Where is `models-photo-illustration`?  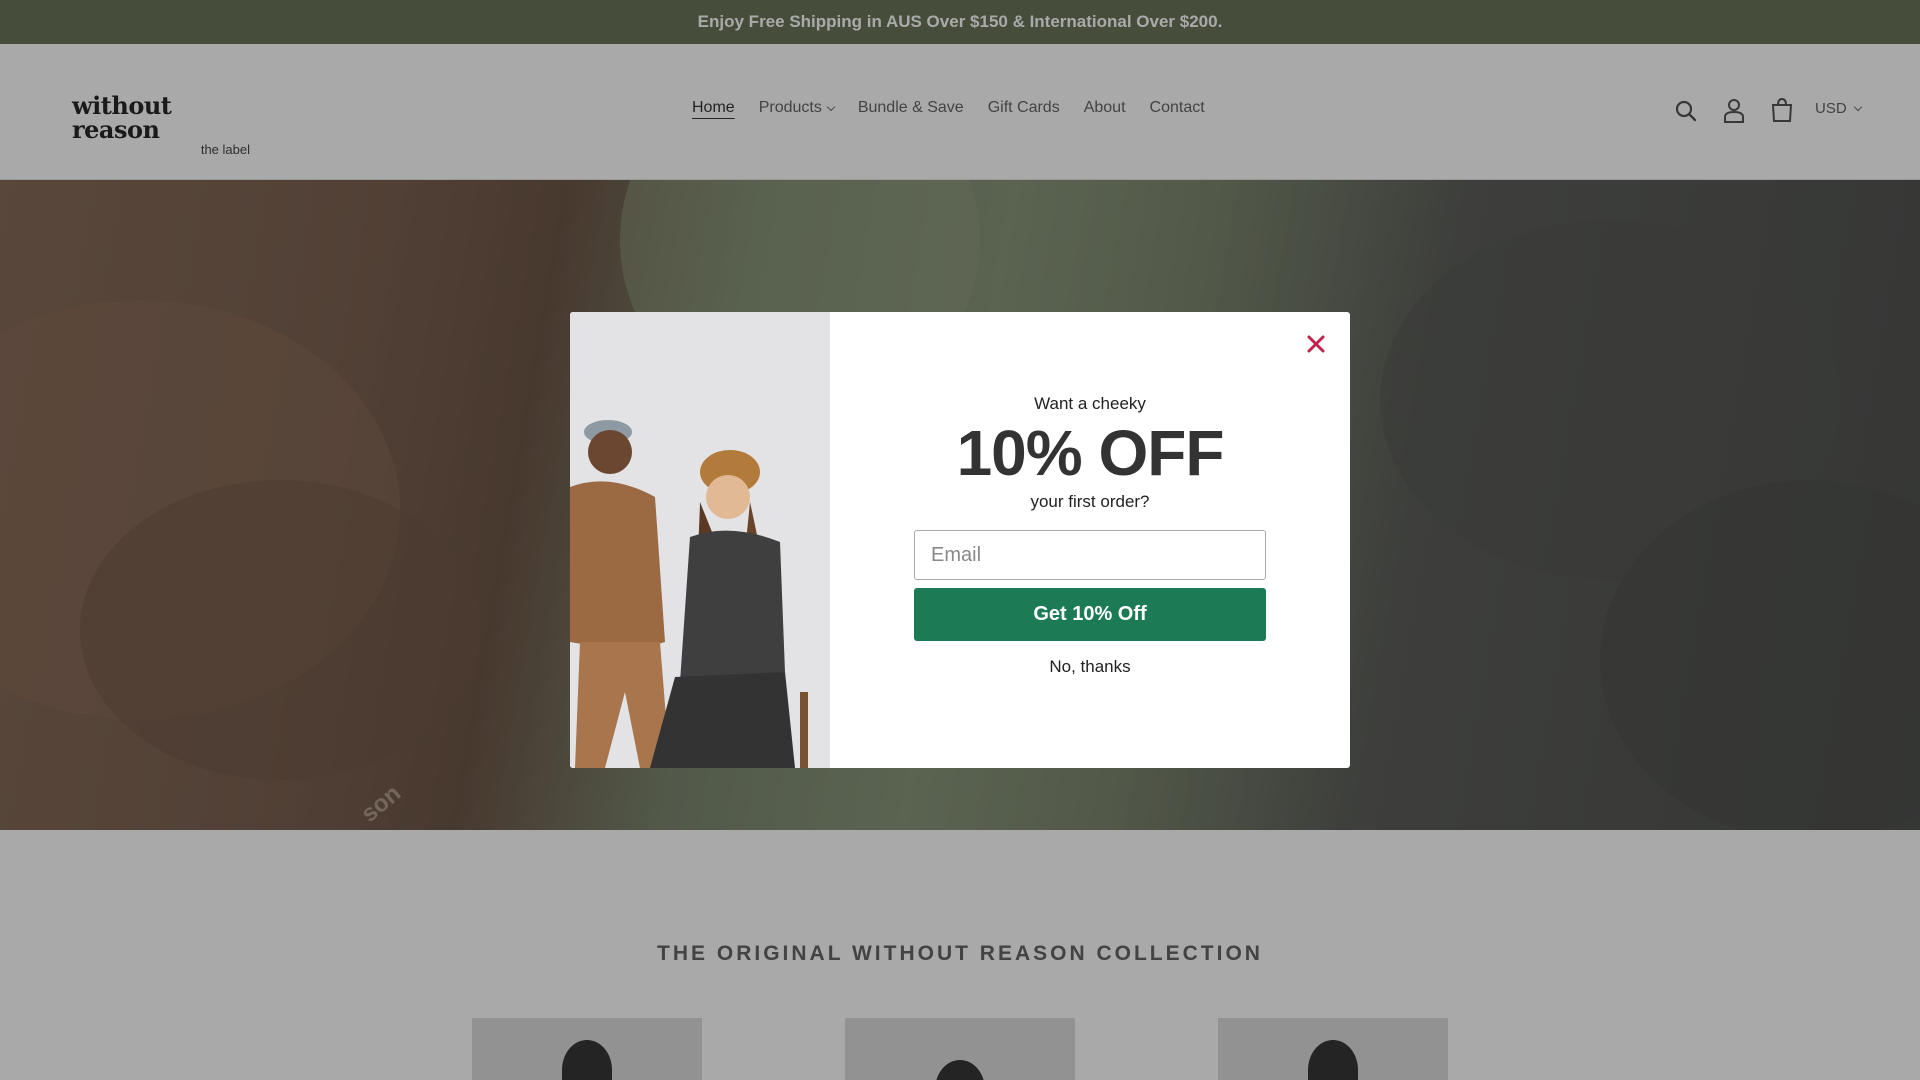 models-photo-illustration is located at coordinates (700, 540).